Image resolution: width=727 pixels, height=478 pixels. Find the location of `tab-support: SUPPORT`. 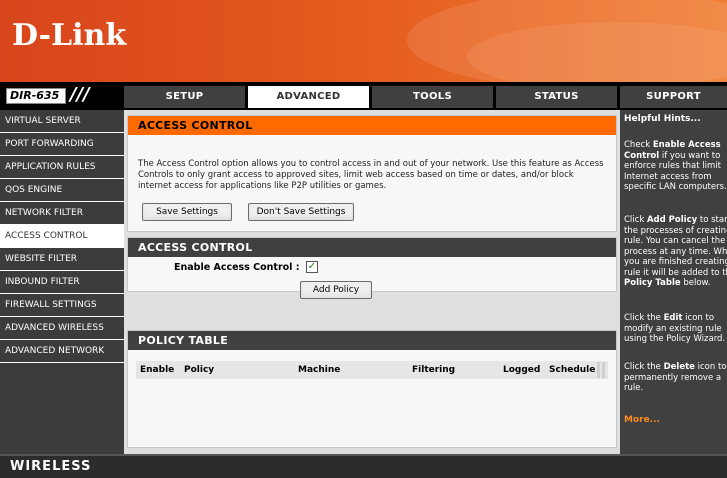

tab-support: SUPPORT is located at coordinates (673, 97).